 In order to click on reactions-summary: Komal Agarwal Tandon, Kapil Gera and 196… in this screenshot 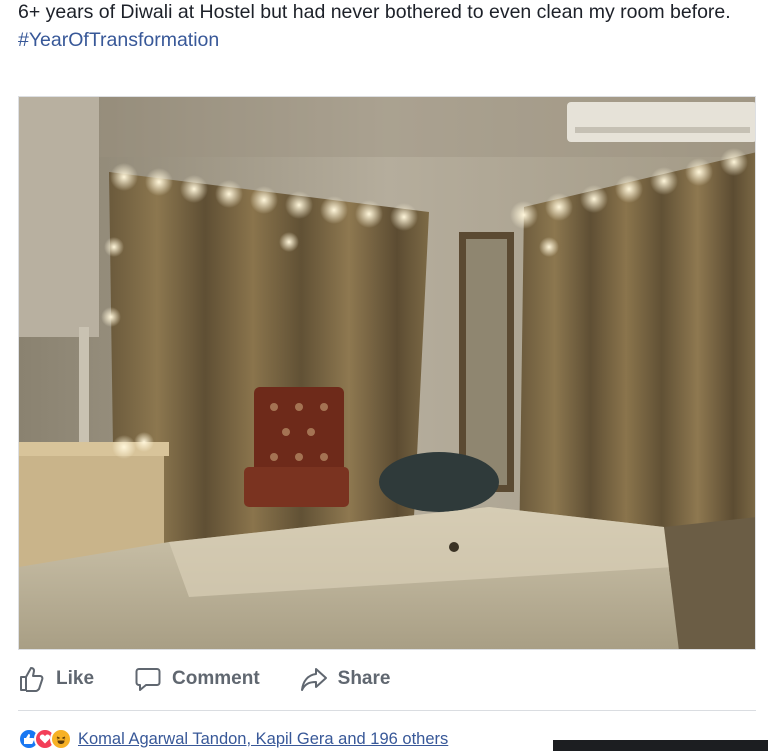, I will do `click(233, 739)`.